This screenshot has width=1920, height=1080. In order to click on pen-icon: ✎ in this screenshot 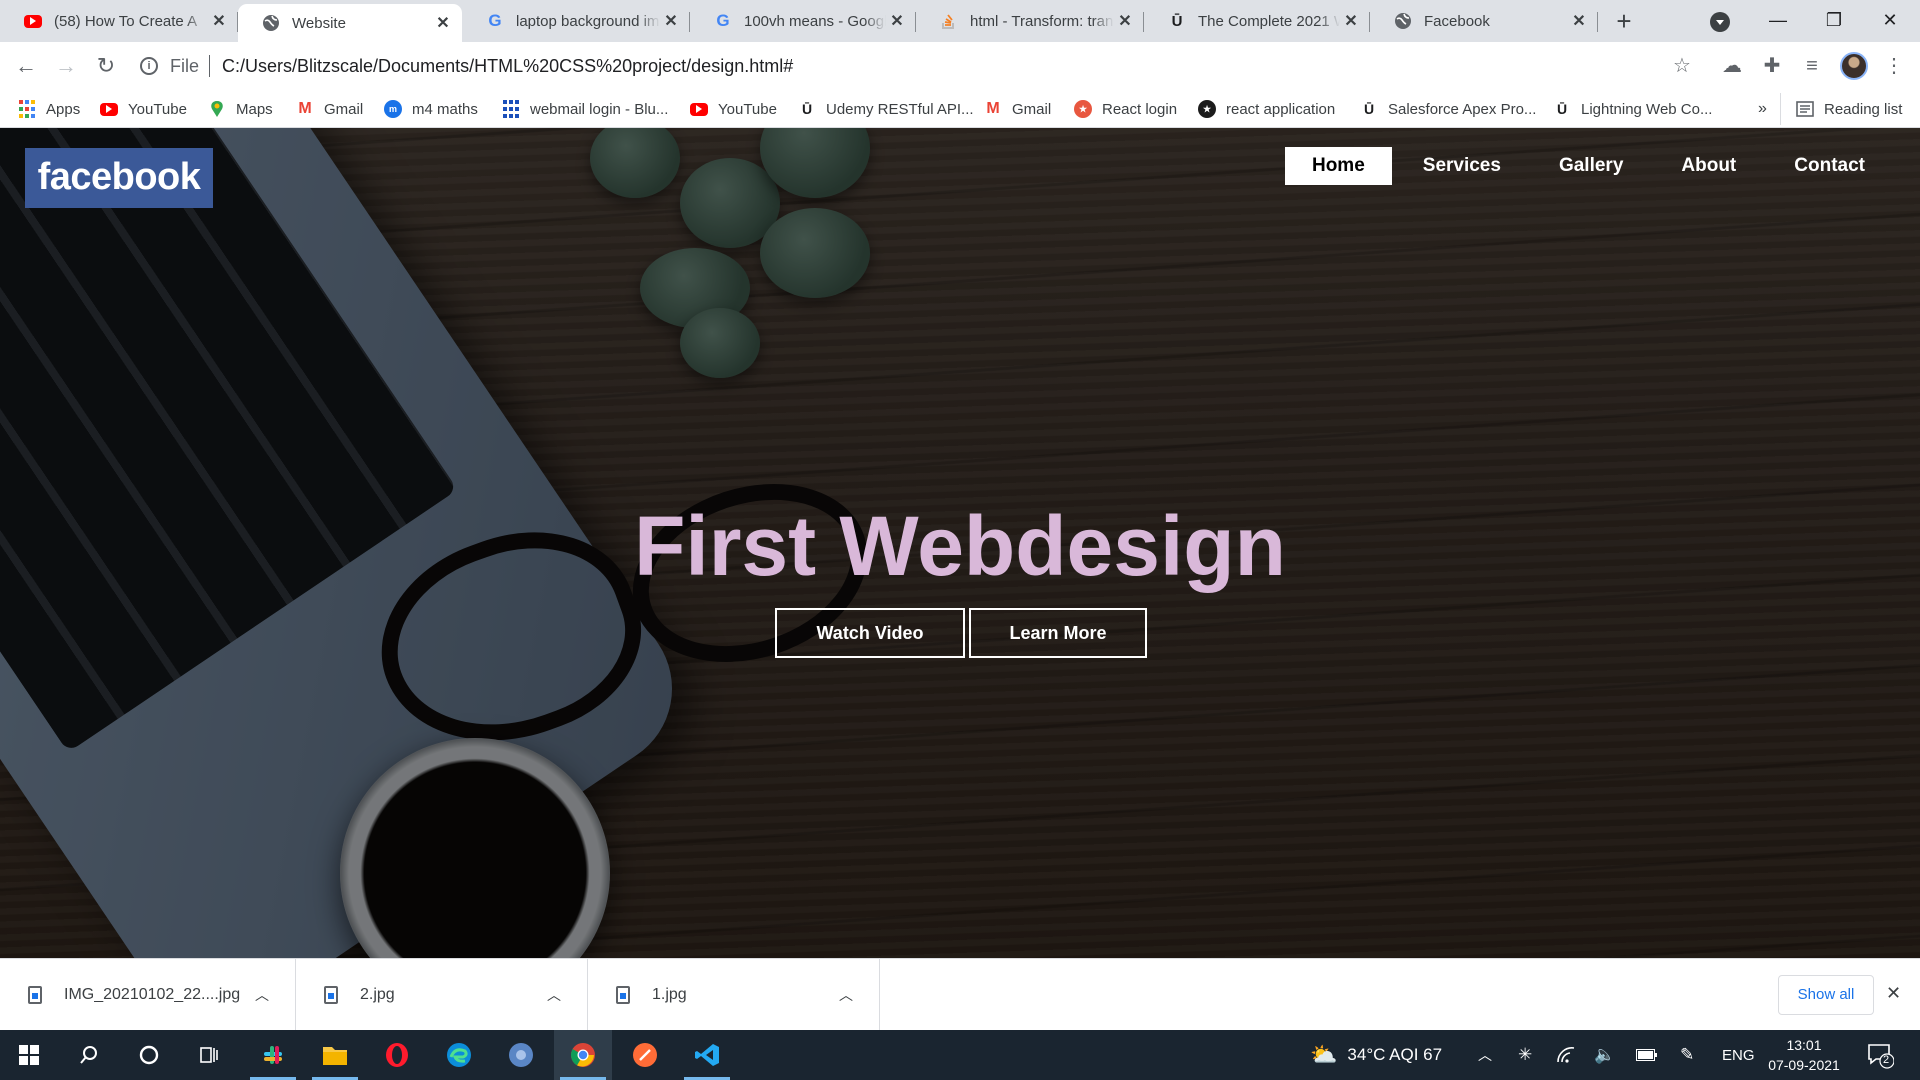, I will do `click(1687, 1055)`.